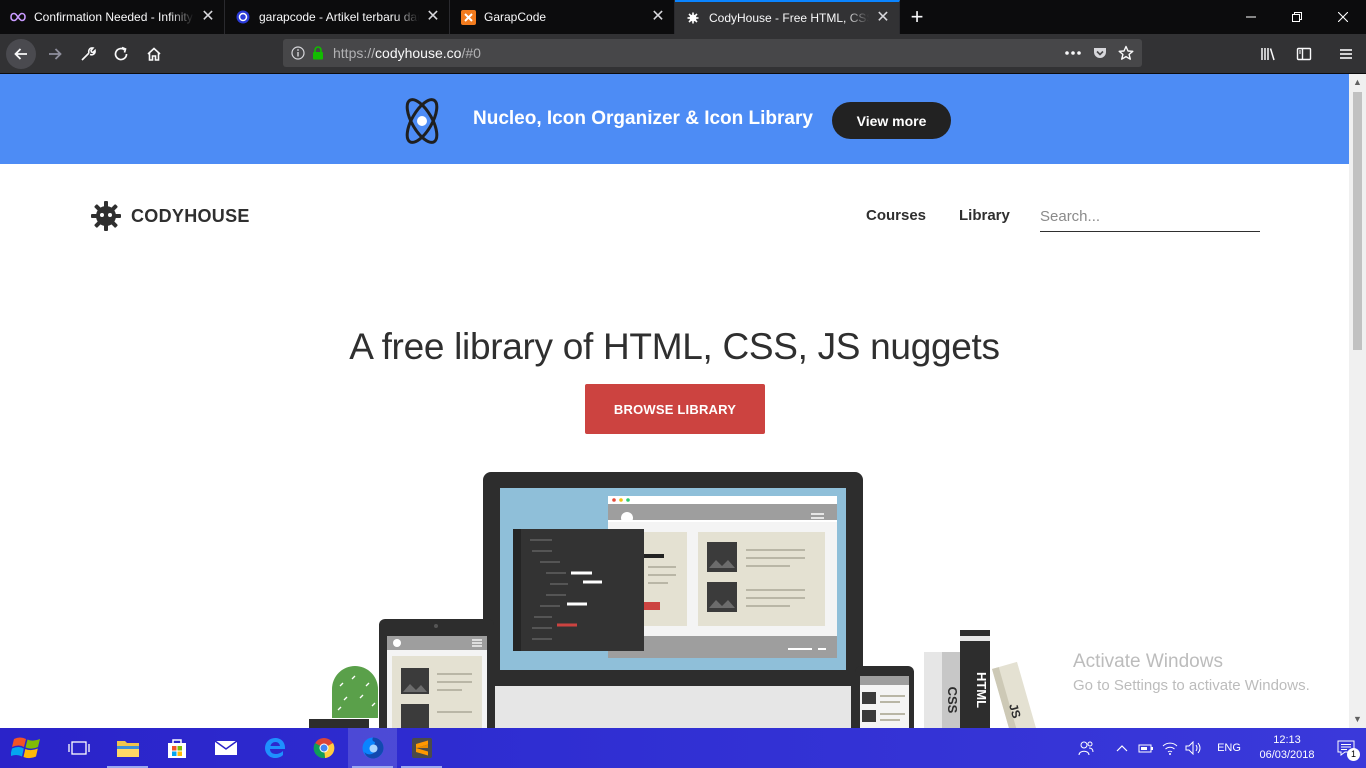  What do you see at coordinates (1229, 748) in the screenshot?
I see `language-indicator: ENG` at bounding box center [1229, 748].